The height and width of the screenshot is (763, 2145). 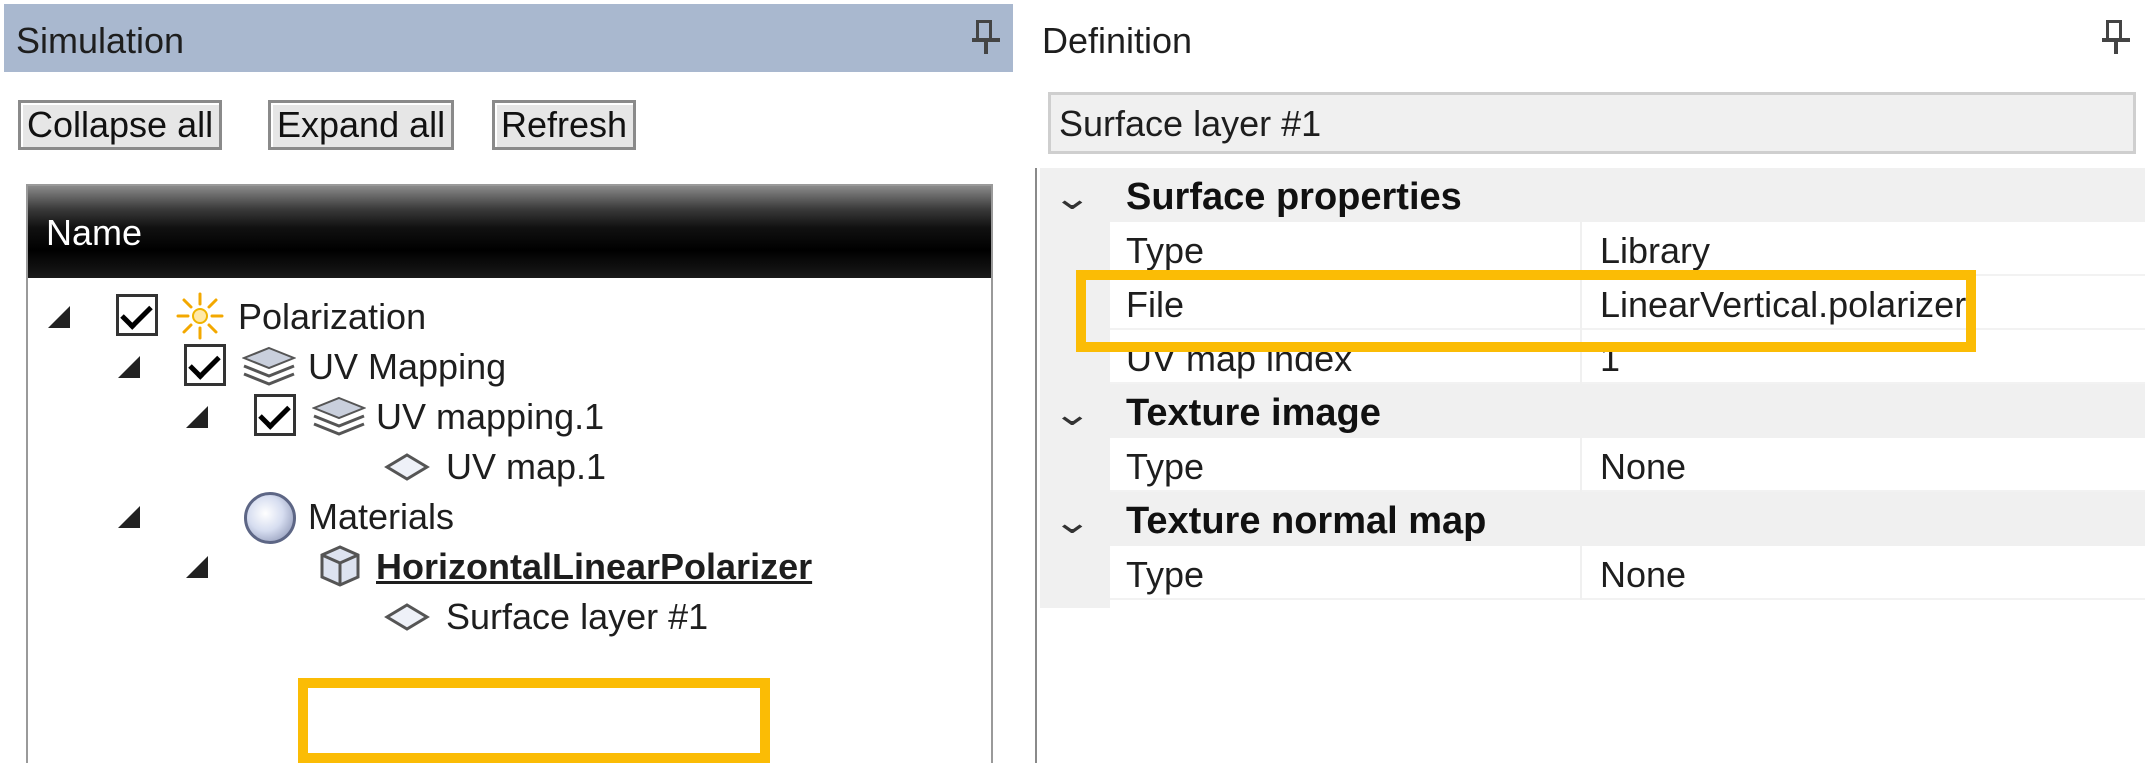 What do you see at coordinates (1592, 195) in the screenshot?
I see `category-surface-properties: ⌄ Surface properties` at bounding box center [1592, 195].